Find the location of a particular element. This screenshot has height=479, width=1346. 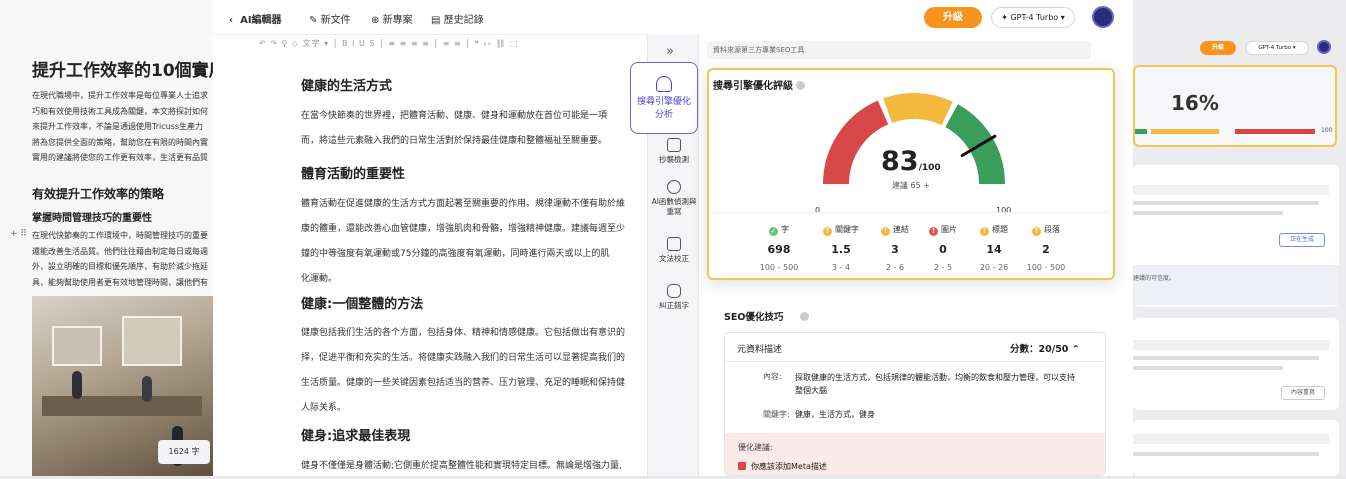

edit-icon: ✎ is located at coordinates (313, 20).